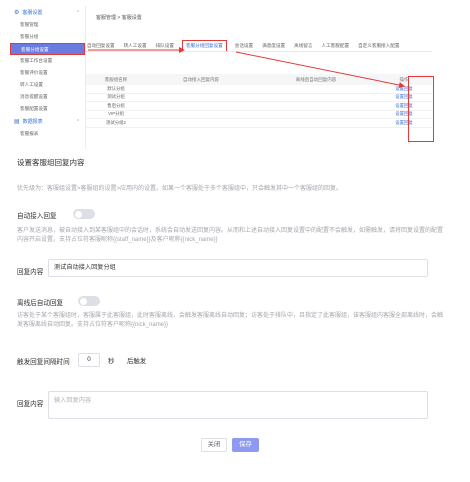 Image resolution: width=470 pixels, height=482 pixels. I want to click on sidebar-group-reports: ▤ 数据报表 ⌃, so click(47, 121).